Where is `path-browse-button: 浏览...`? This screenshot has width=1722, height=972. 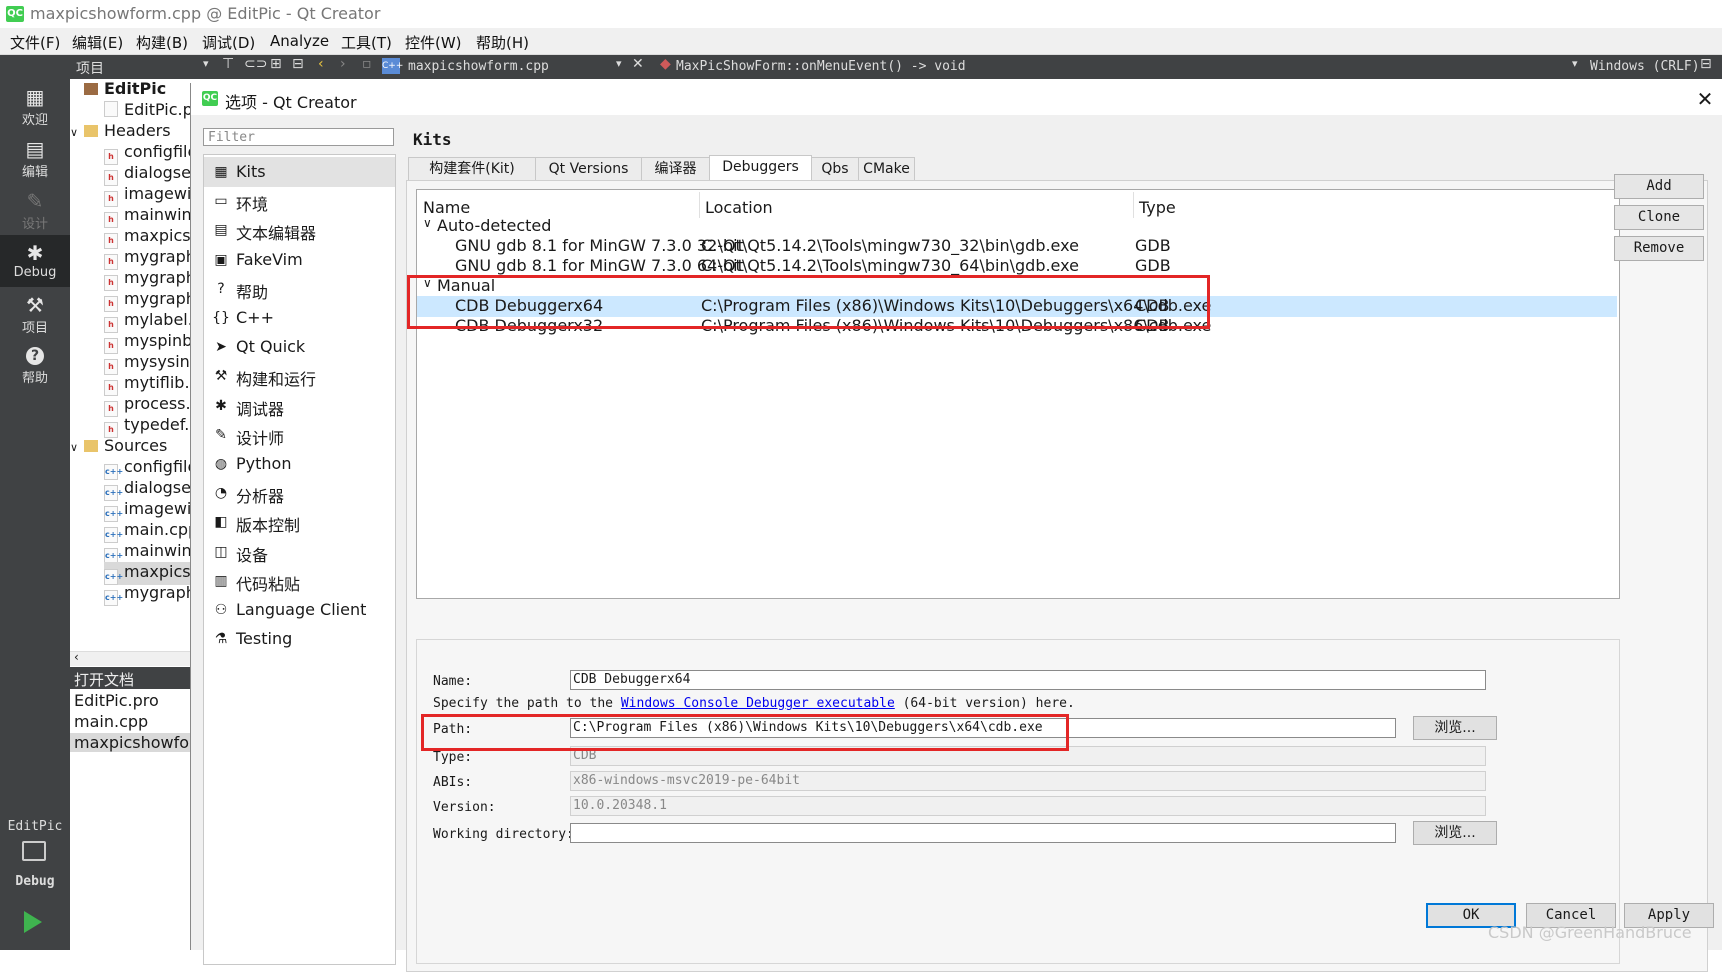
path-browse-button: 浏览... is located at coordinates (1455, 728).